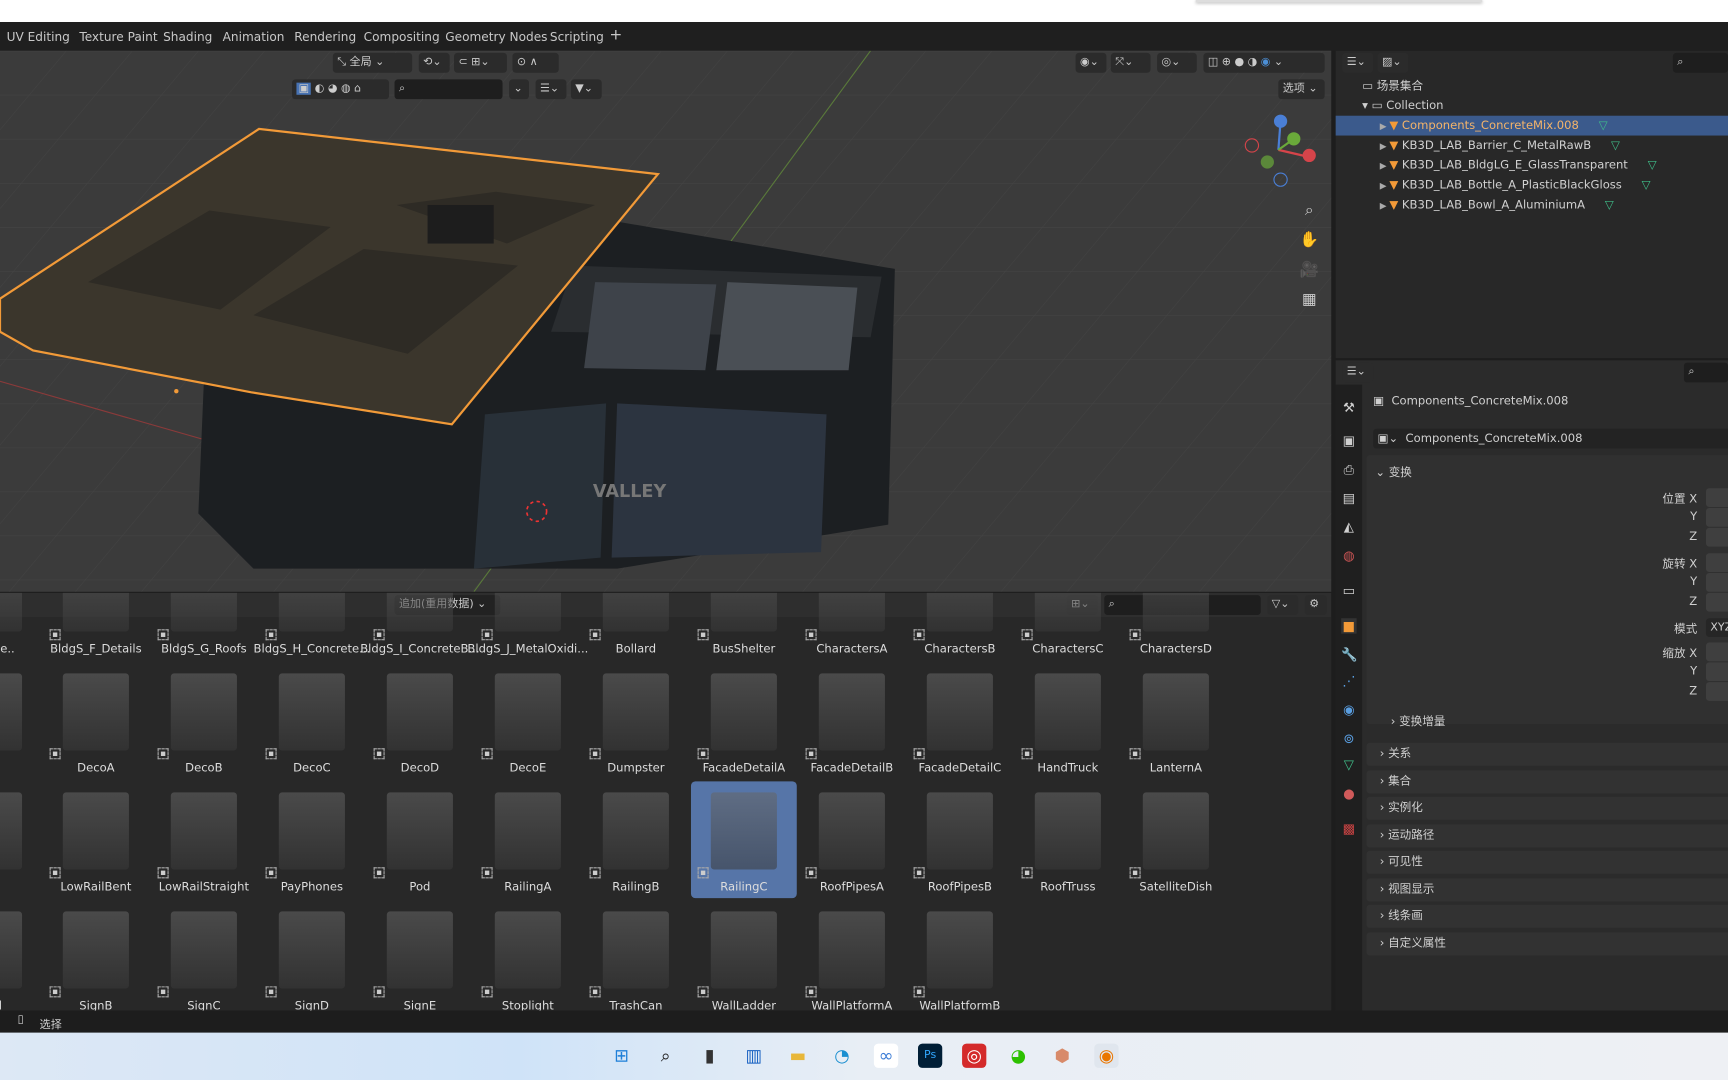 This screenshot has width=1728, height=1080. What do you see at coordinates (1532, 86) in the screenshot?
I see `scene-collection-row: ▭ 场景集合` at bounding box center [1532, 86].